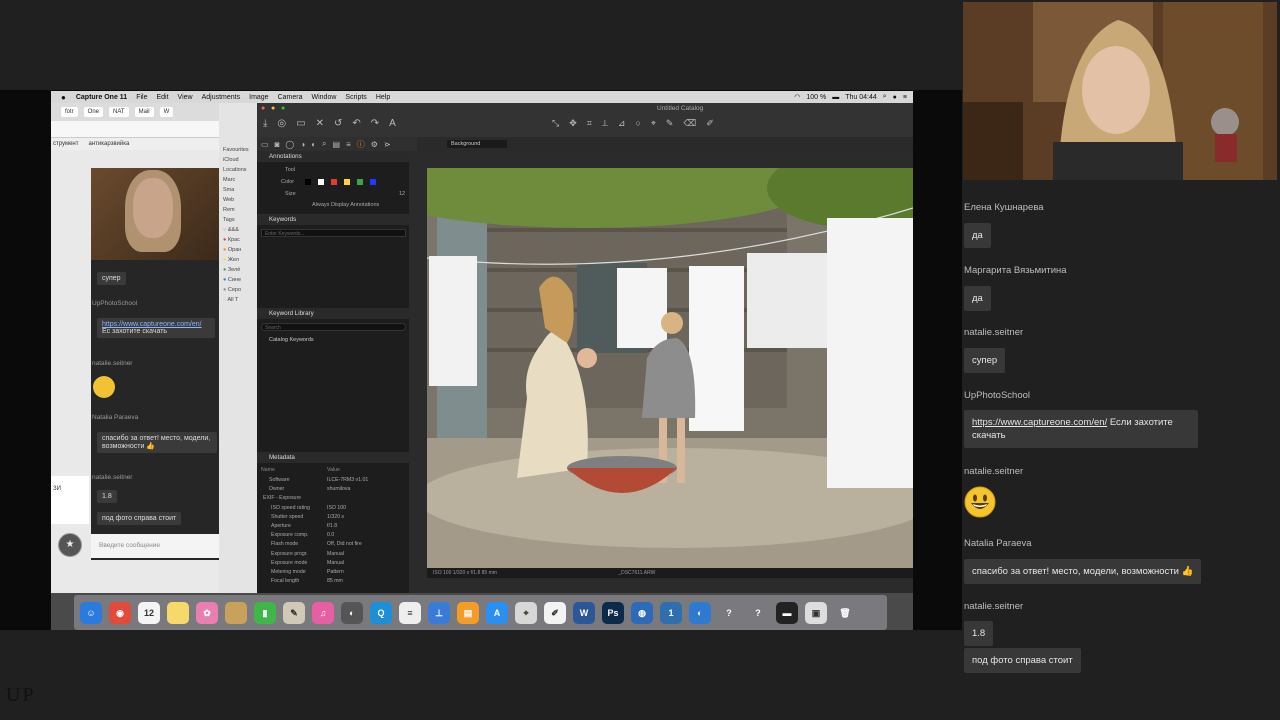 The image size is (1280, 720). Describe the element at coordinates (895, 97) in the screenshot. I see `control-center-icon: ●` at that location.